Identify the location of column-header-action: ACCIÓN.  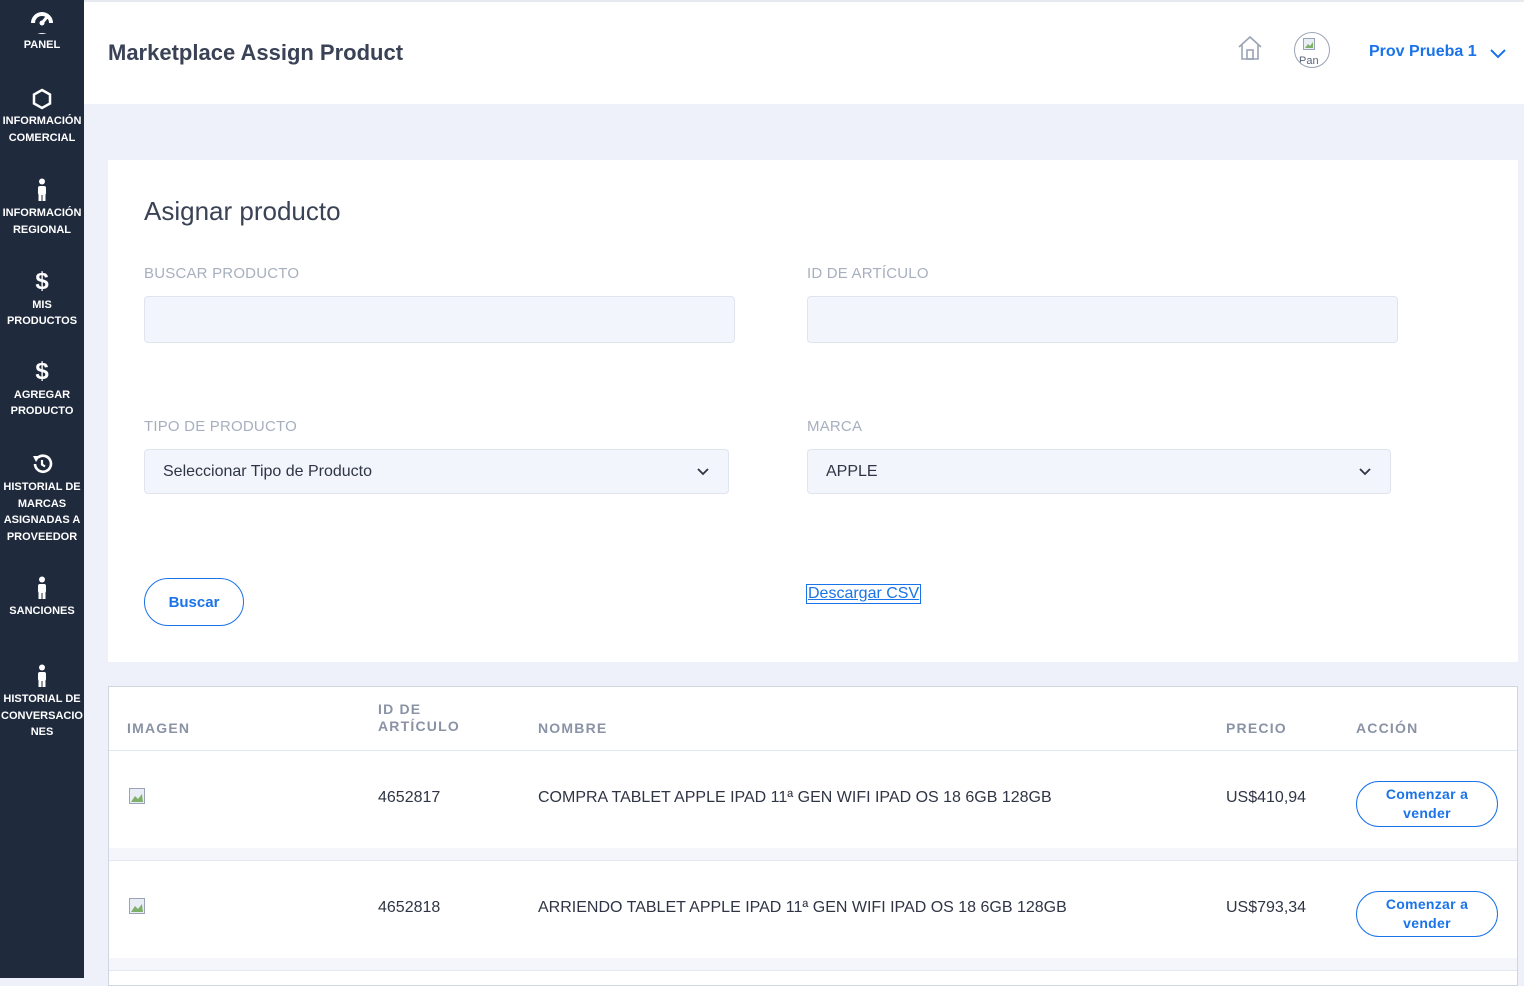
(1387, 728).